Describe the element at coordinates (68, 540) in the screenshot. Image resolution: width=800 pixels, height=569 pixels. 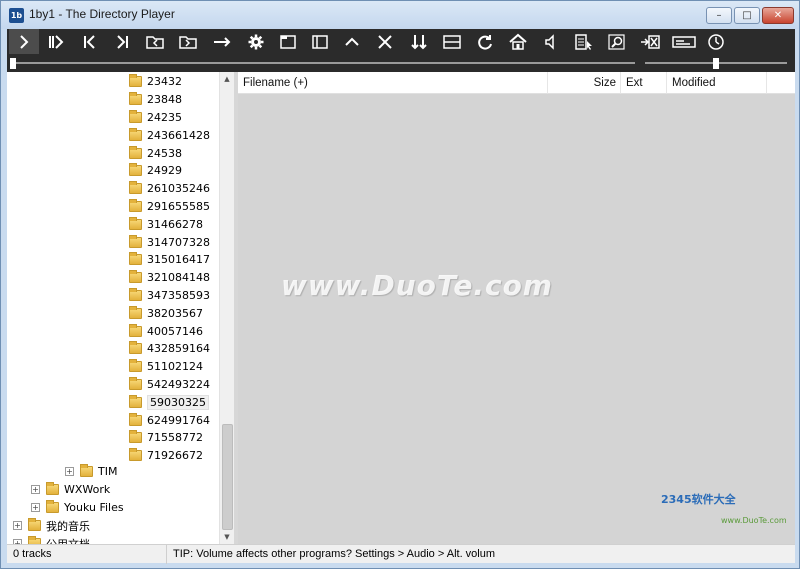
I see `tree-item-label: 公用文档` at that location.